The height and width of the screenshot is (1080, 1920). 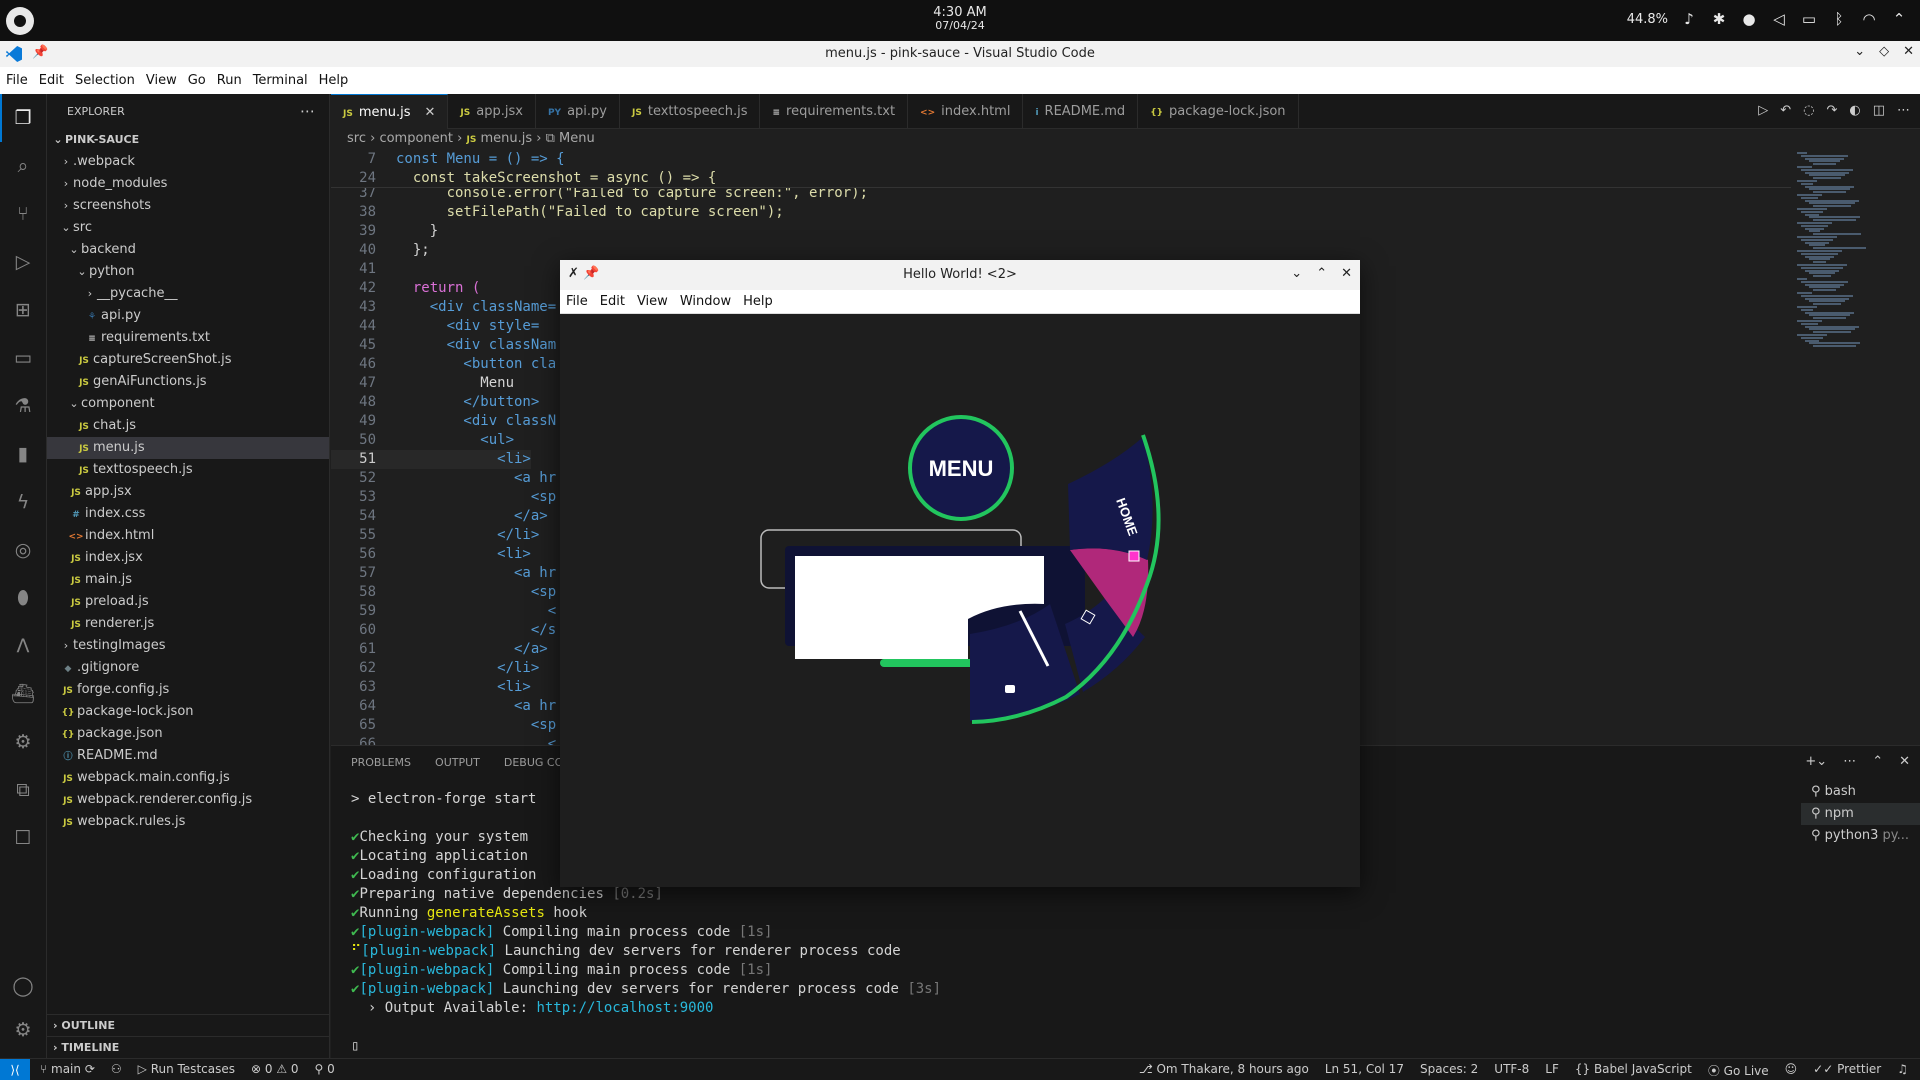 I want to click on copilot-icon: ◐, so click(x=1854, y=110).